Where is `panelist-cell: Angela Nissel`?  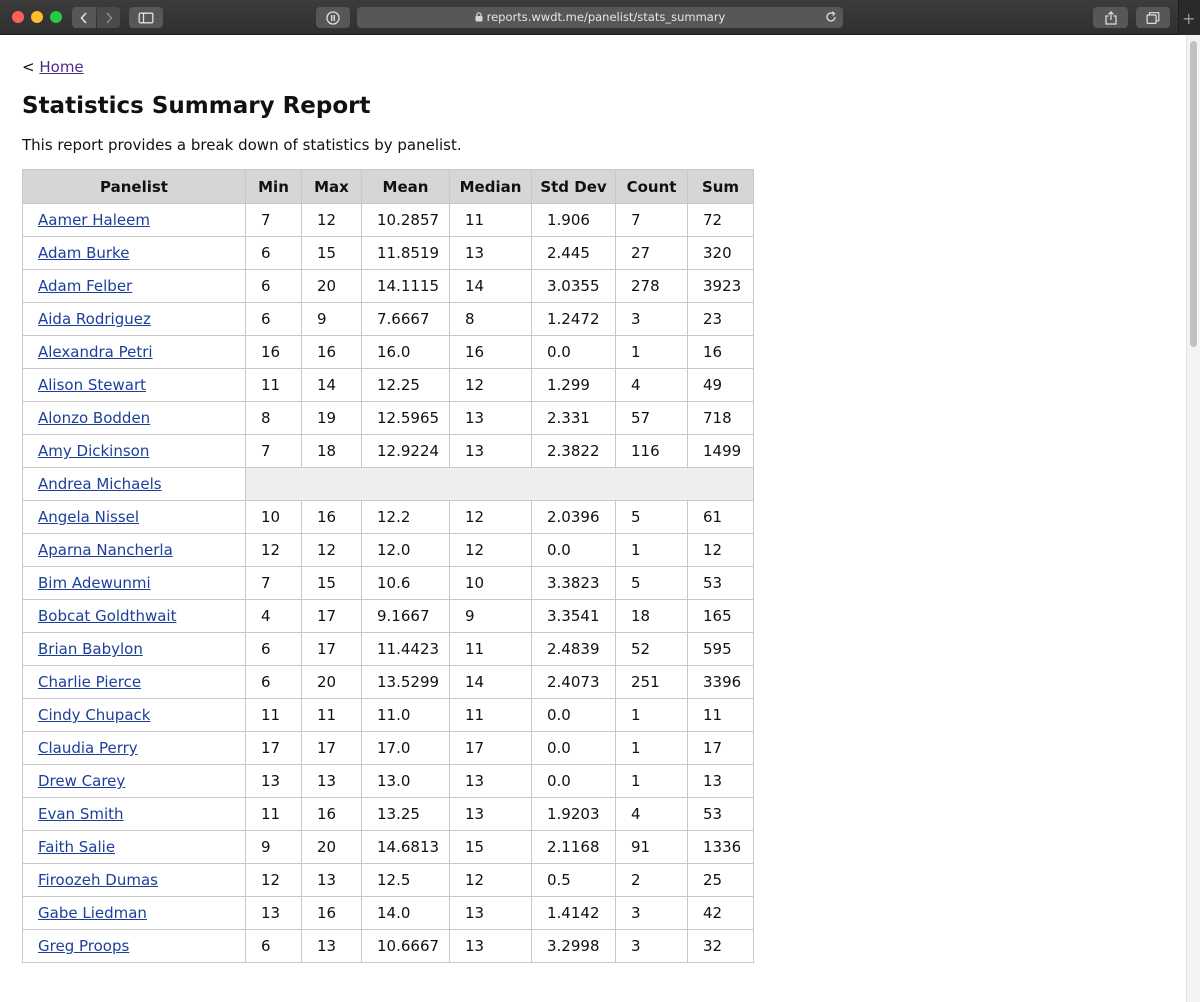 panelist-cell: Angela Nissel is located at coordinates (134, 517).